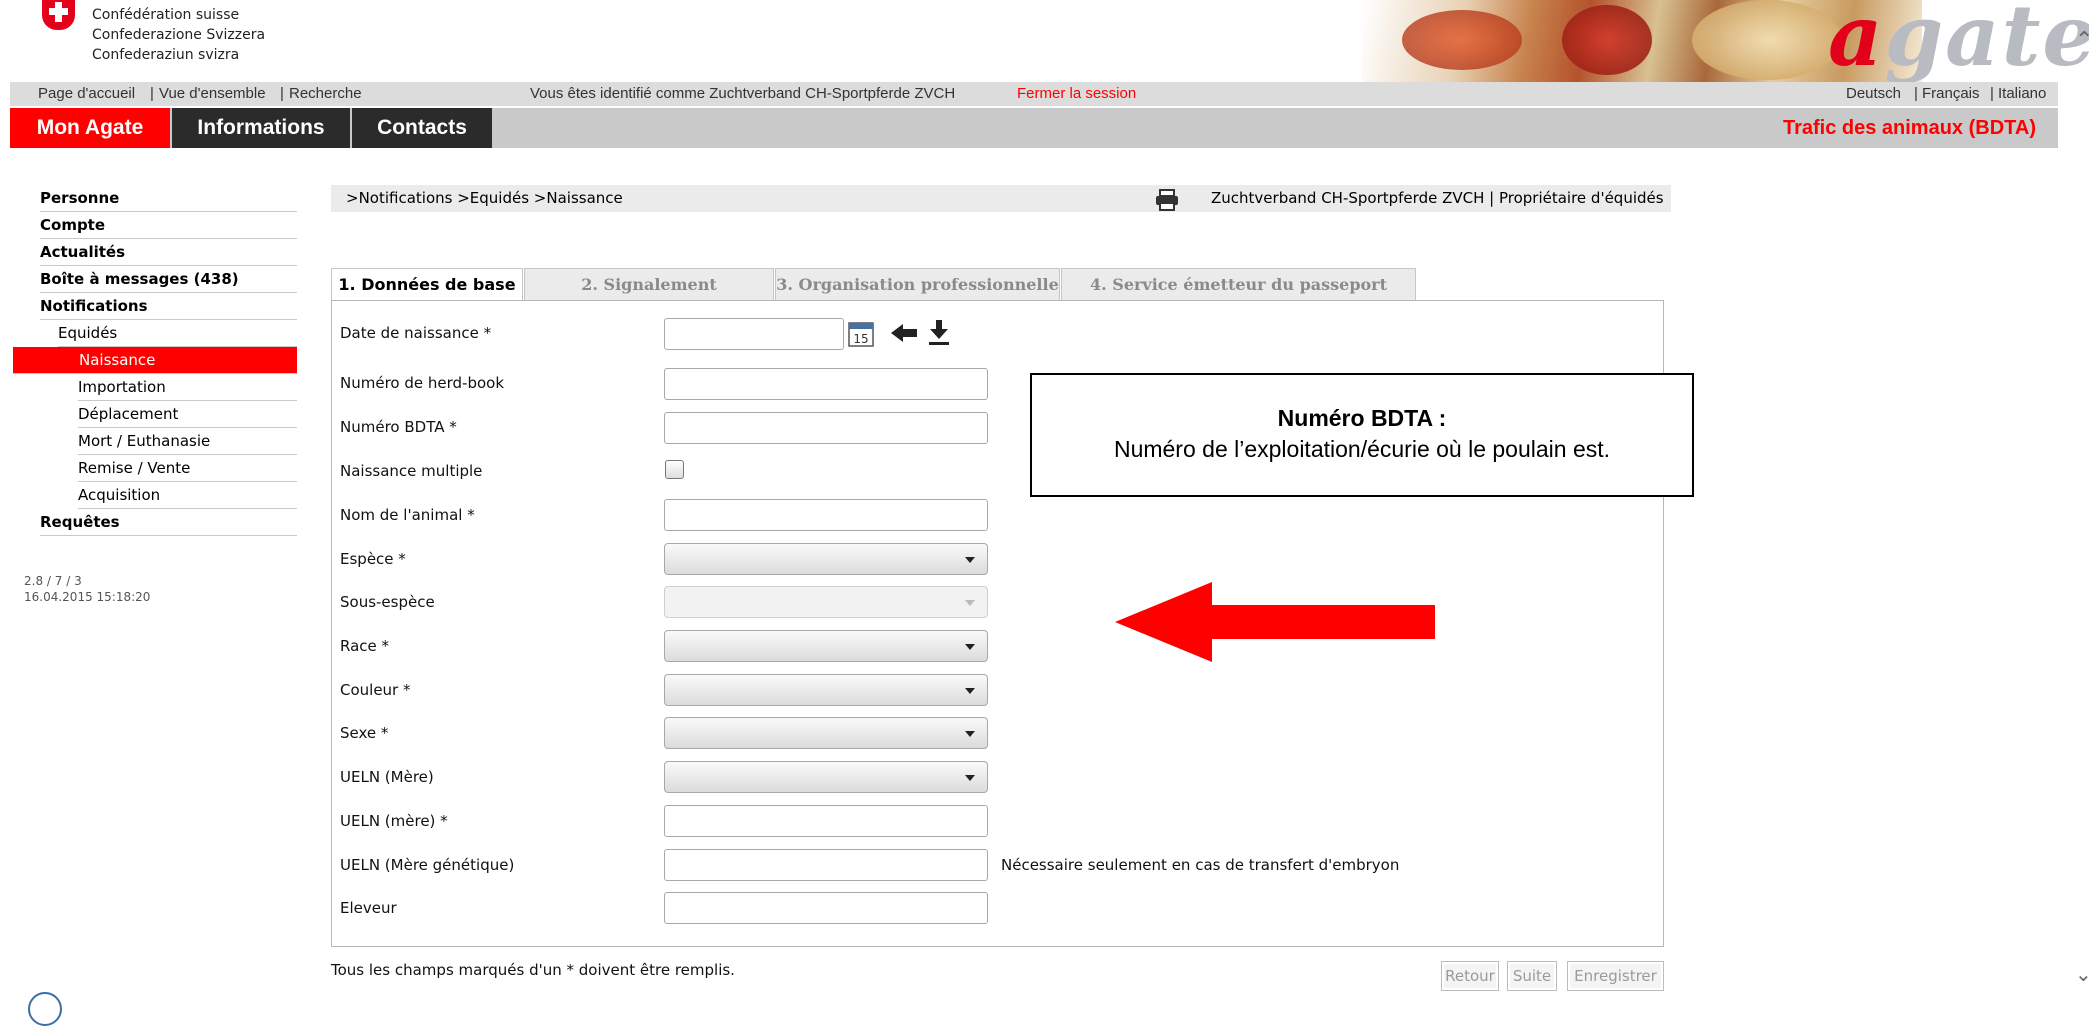  Describe the element at coordinates (939, 335) in the screenshot. I see `download-icon` at that location.